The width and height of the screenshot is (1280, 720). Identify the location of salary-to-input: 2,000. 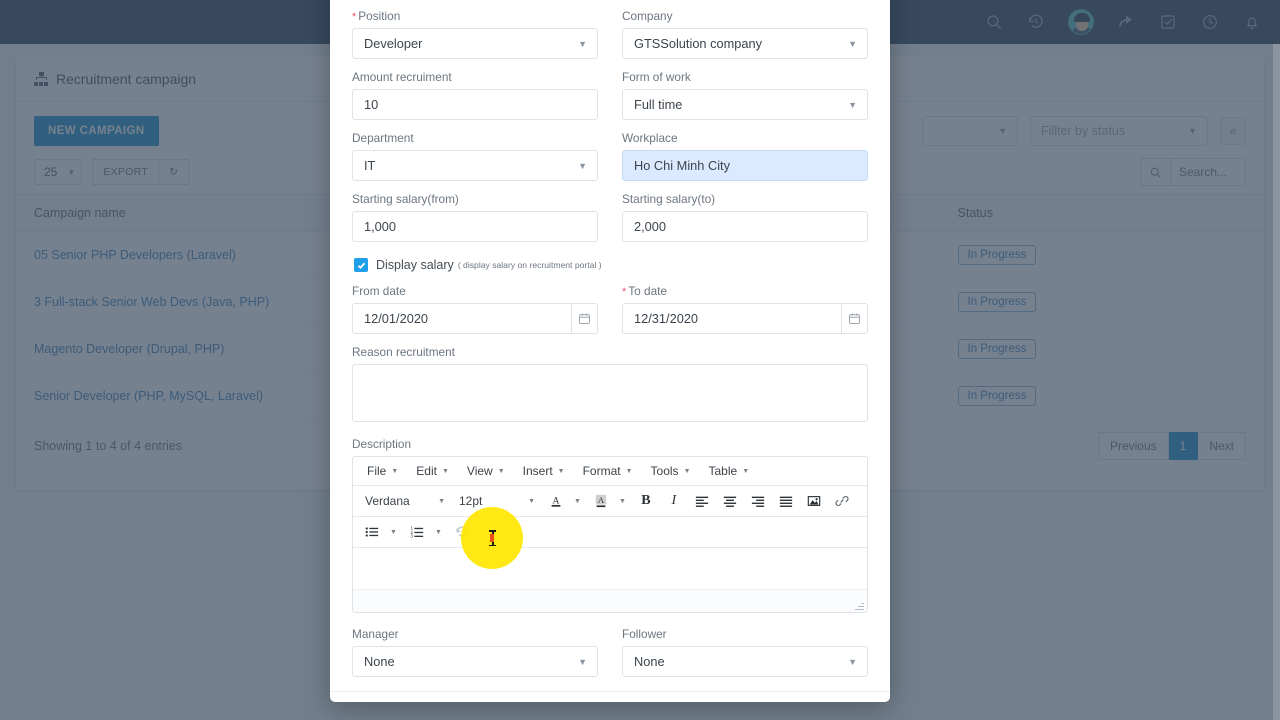
(745, 226).